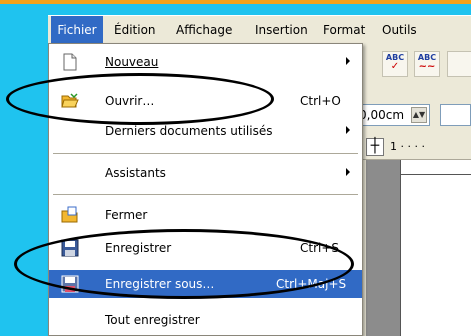 The height and width of the screenshot is (336, 471). I want to click on tab-stop-icon: ┼, so click(375, 147).